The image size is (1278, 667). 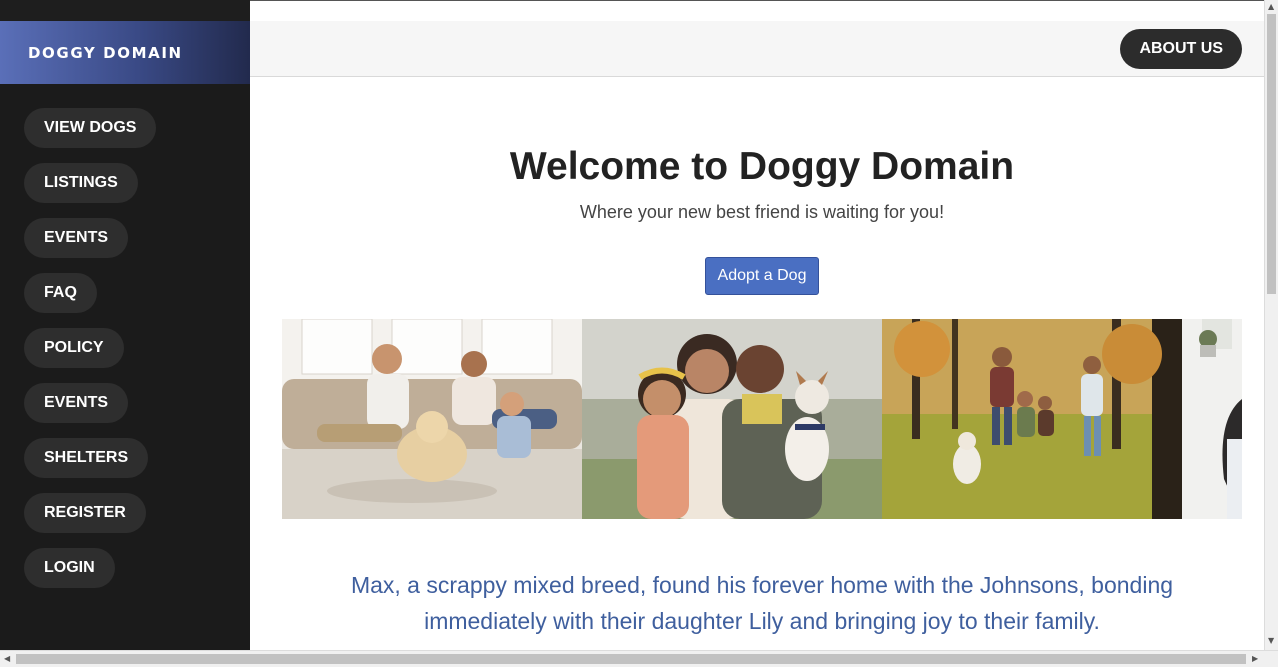 I want to click on scroll-up-icon: ▲, so click(x=1271, y=6).